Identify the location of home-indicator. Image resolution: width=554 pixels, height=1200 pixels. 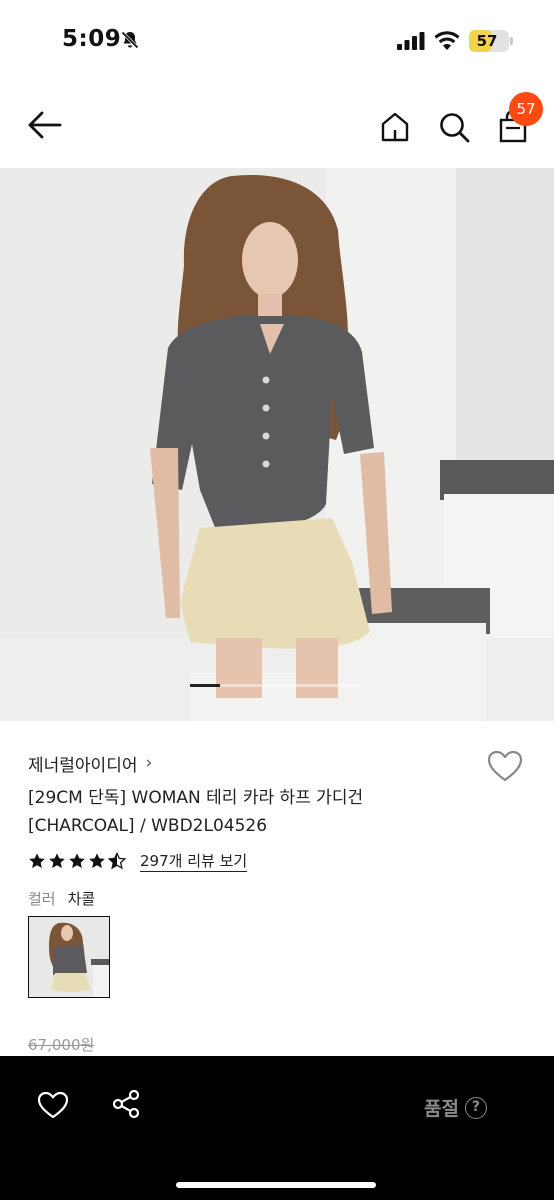
(276, 1185).